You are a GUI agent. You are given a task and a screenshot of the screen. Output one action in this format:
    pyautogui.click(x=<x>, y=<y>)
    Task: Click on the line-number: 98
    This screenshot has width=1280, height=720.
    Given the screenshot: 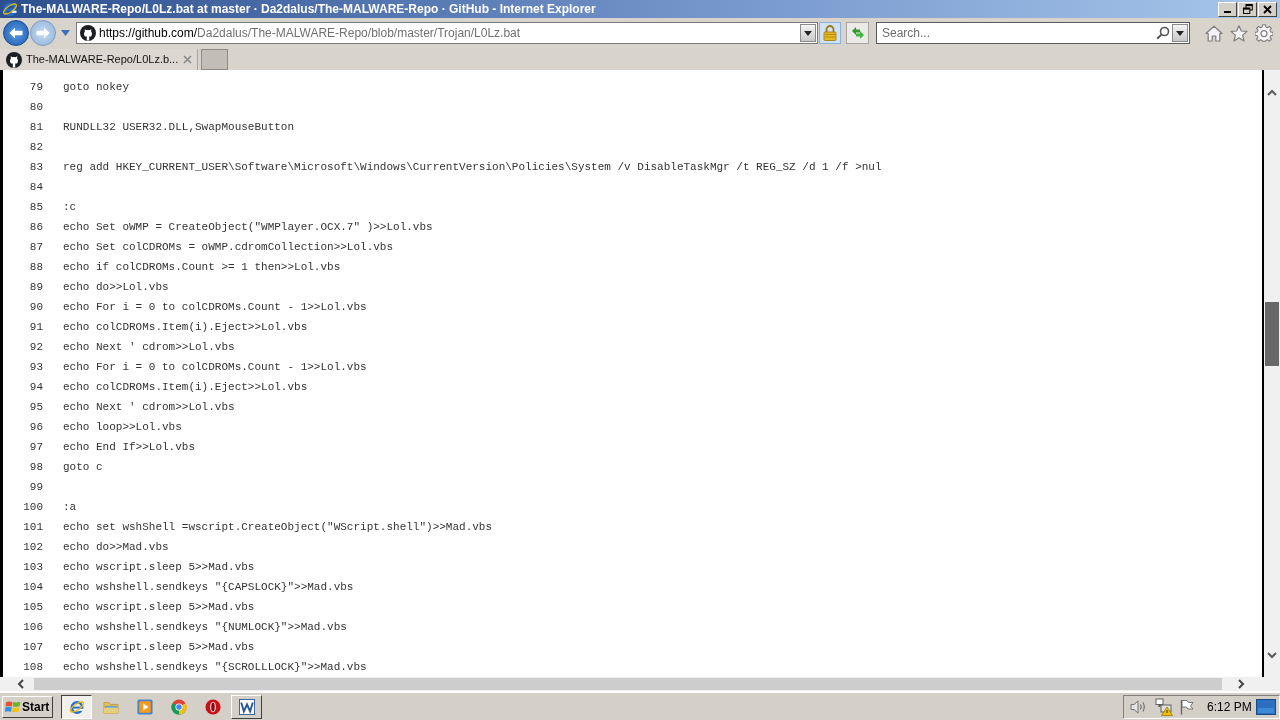 What is the action you would take?
    pyautogui.click(x=35, y=467)
    